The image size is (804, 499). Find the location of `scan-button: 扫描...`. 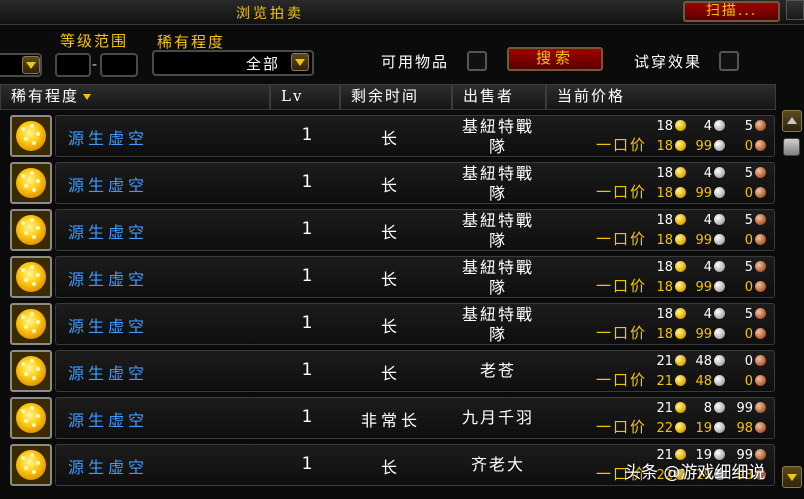

scan-button: 扫描... is located at coordinates (731, 11).